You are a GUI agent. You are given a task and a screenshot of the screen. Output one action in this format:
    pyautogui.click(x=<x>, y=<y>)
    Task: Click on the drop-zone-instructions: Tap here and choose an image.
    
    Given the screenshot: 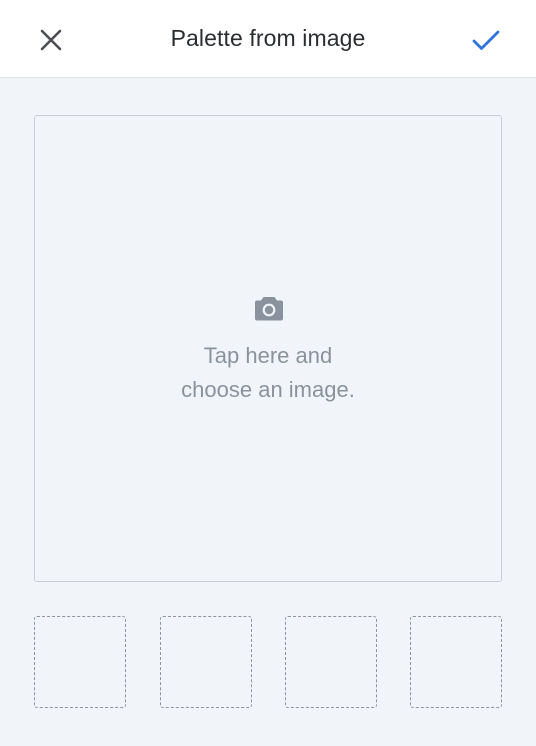 What is the action you would take?
    pyautogui.click(x=268, y=373)
    